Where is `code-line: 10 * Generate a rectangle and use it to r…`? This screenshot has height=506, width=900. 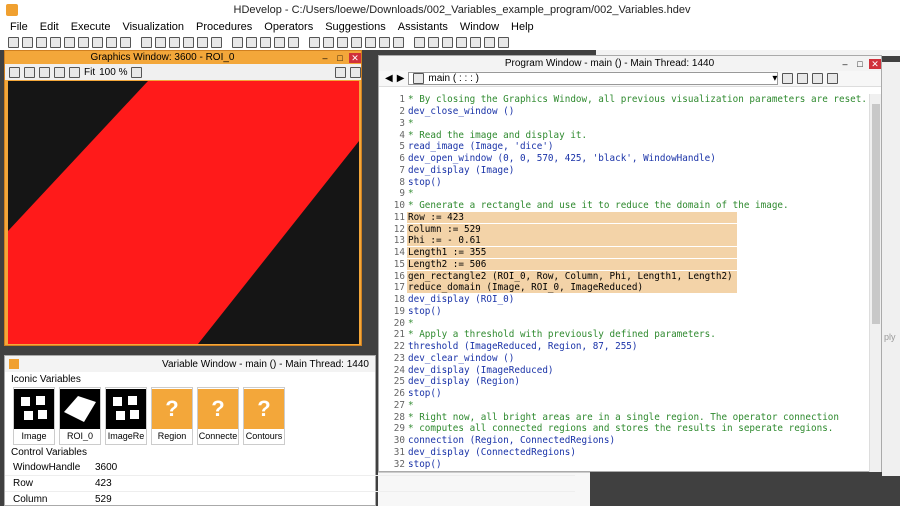
code-line: 10 * Generate a rectangle and use it to r… is located at coordinates (624, 206).